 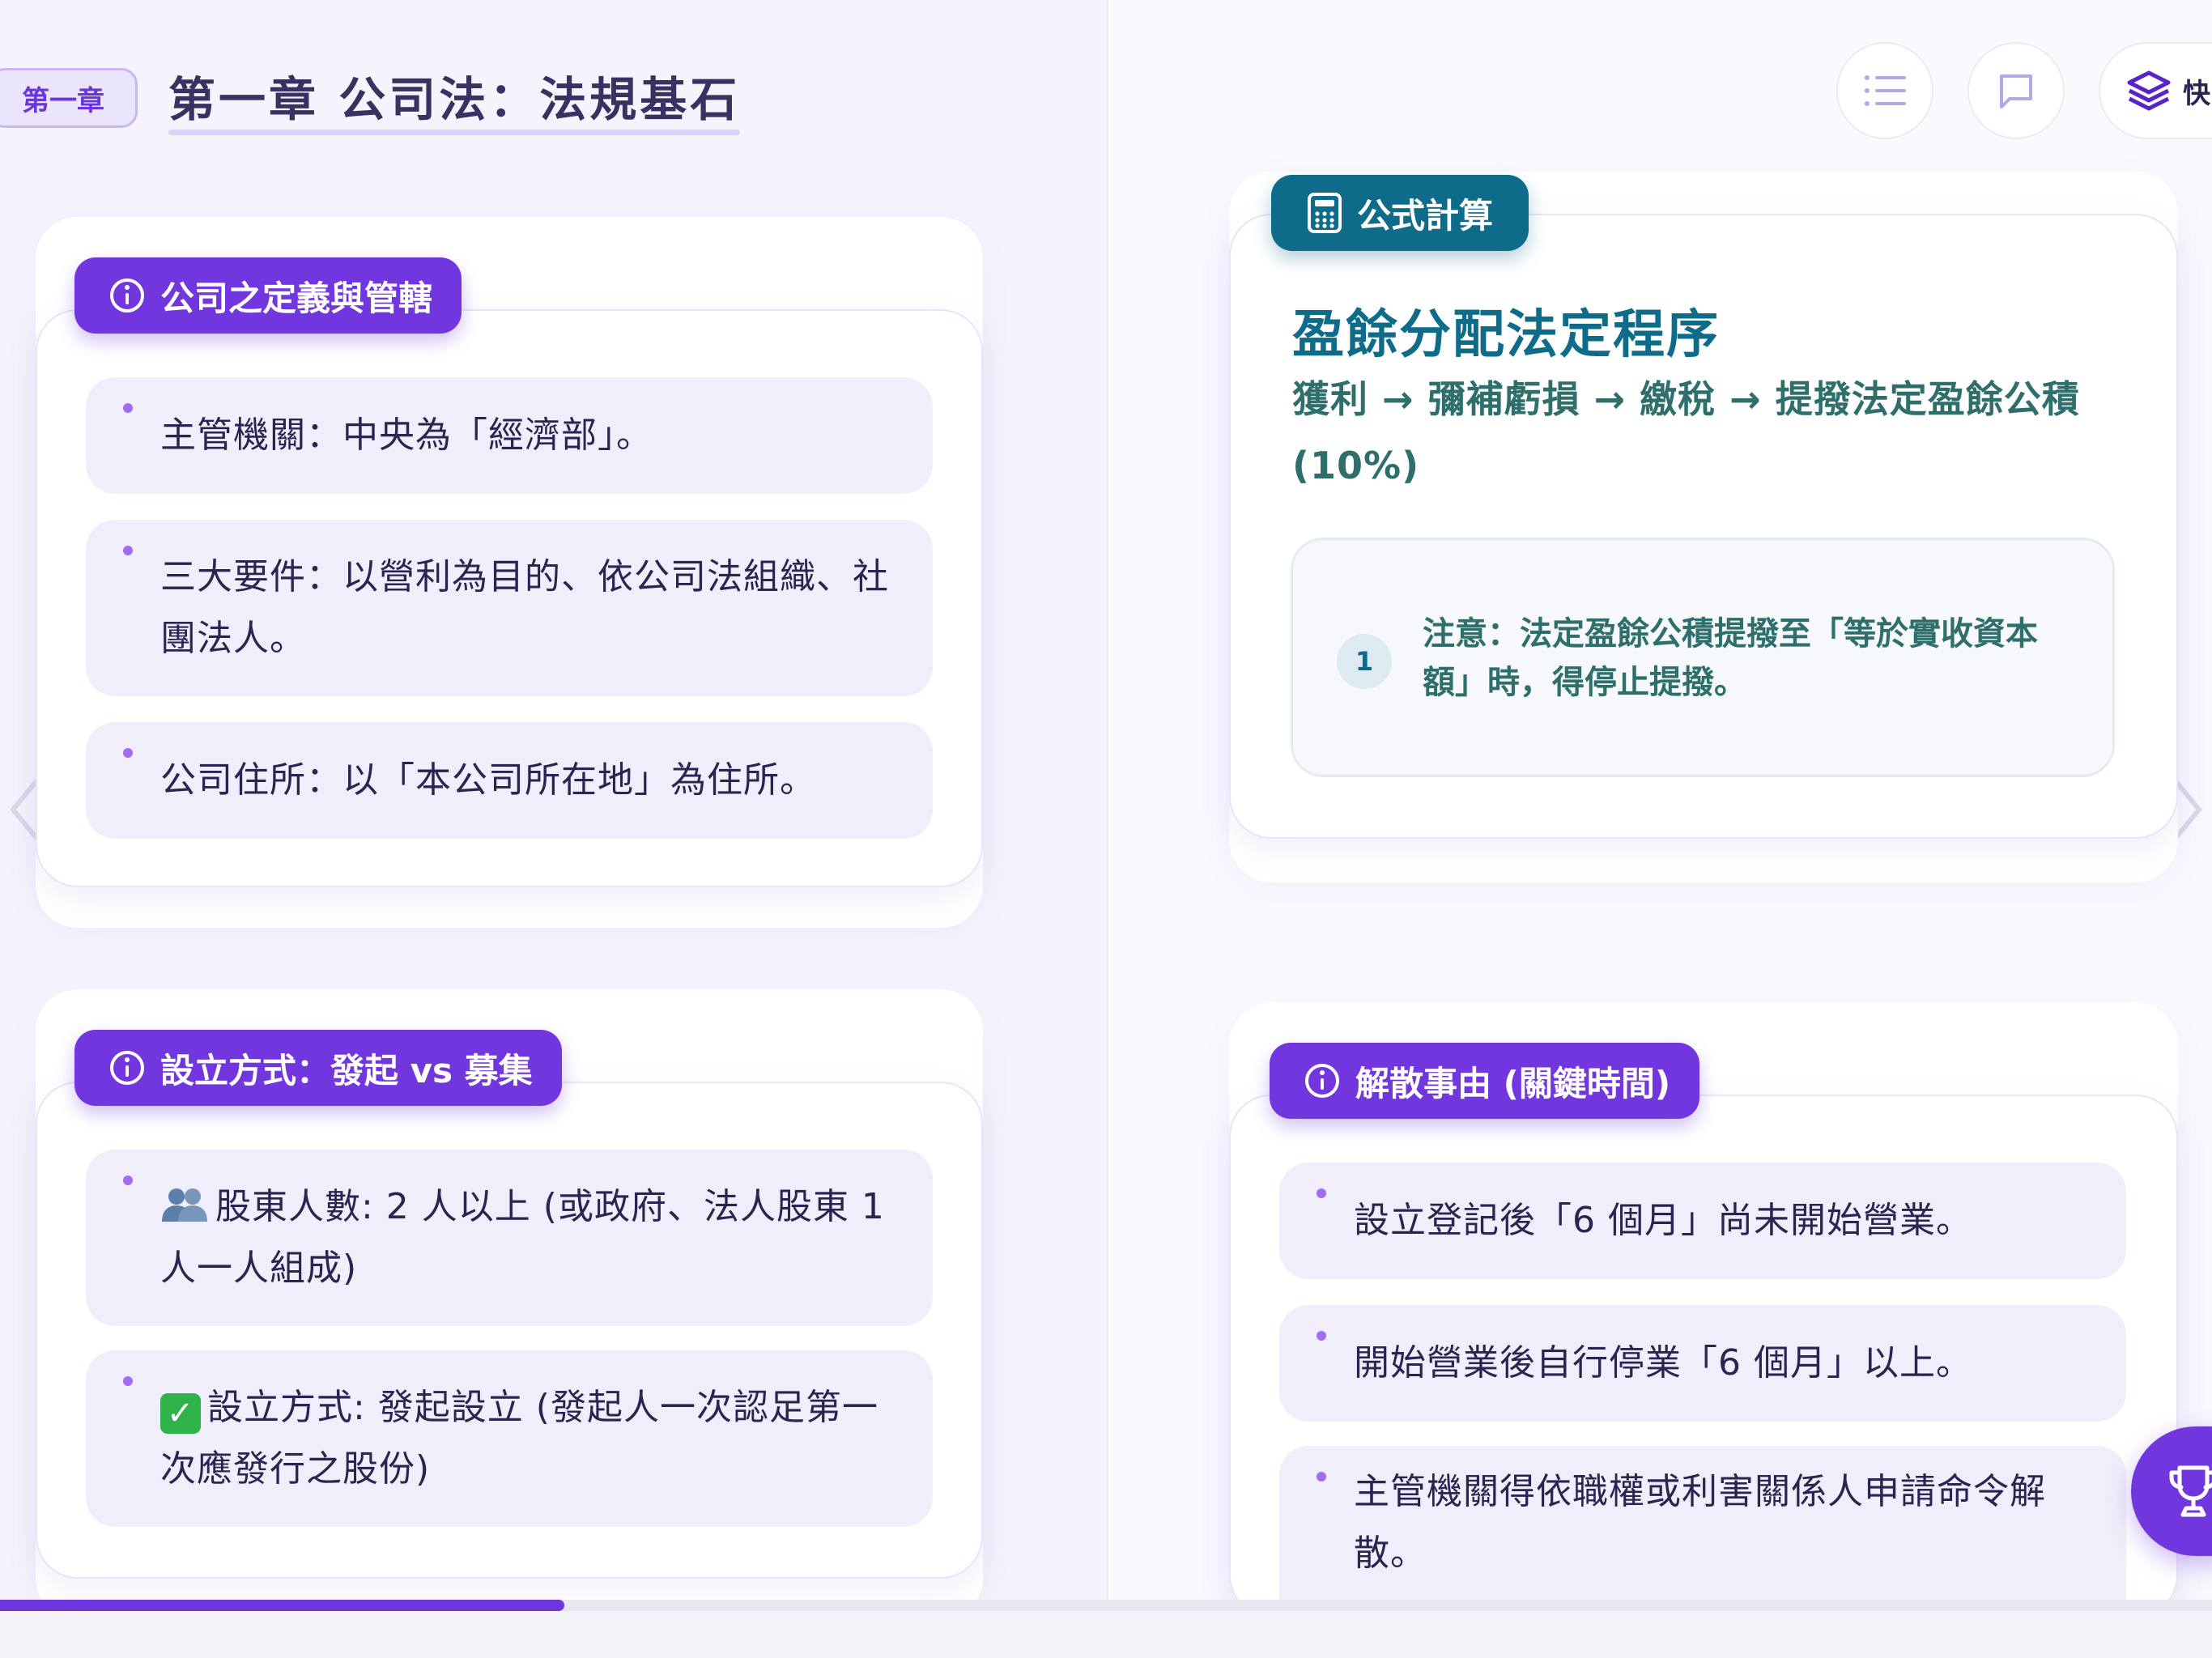 What do you see at coordinates (519, 1438) in the screenshot?
I see `list-item-value: 設立方式: 發起設立 (發起人一次認足第一次應發行之股份)` at bounding box center [519, 1438].